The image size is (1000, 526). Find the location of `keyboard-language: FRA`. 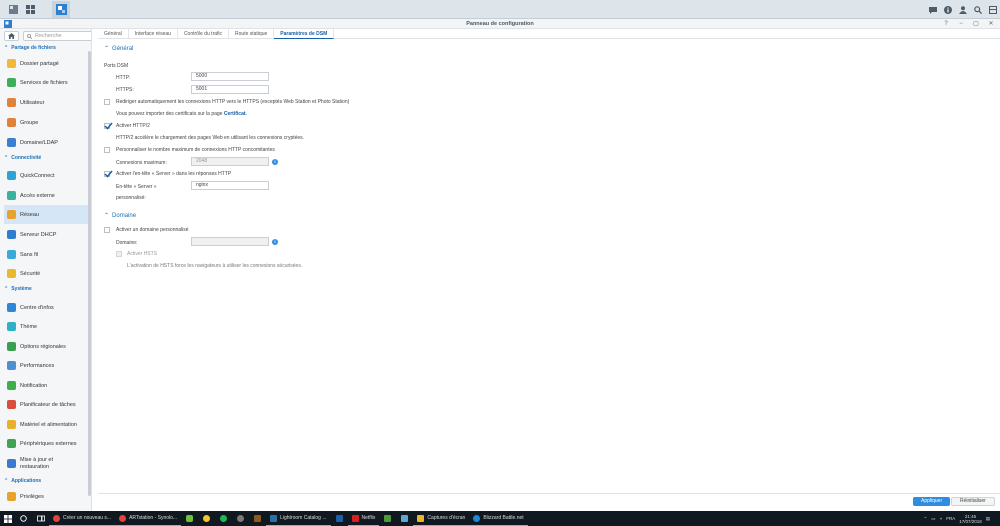

keyboard-language: FRA is located at coordinates (950, 518).